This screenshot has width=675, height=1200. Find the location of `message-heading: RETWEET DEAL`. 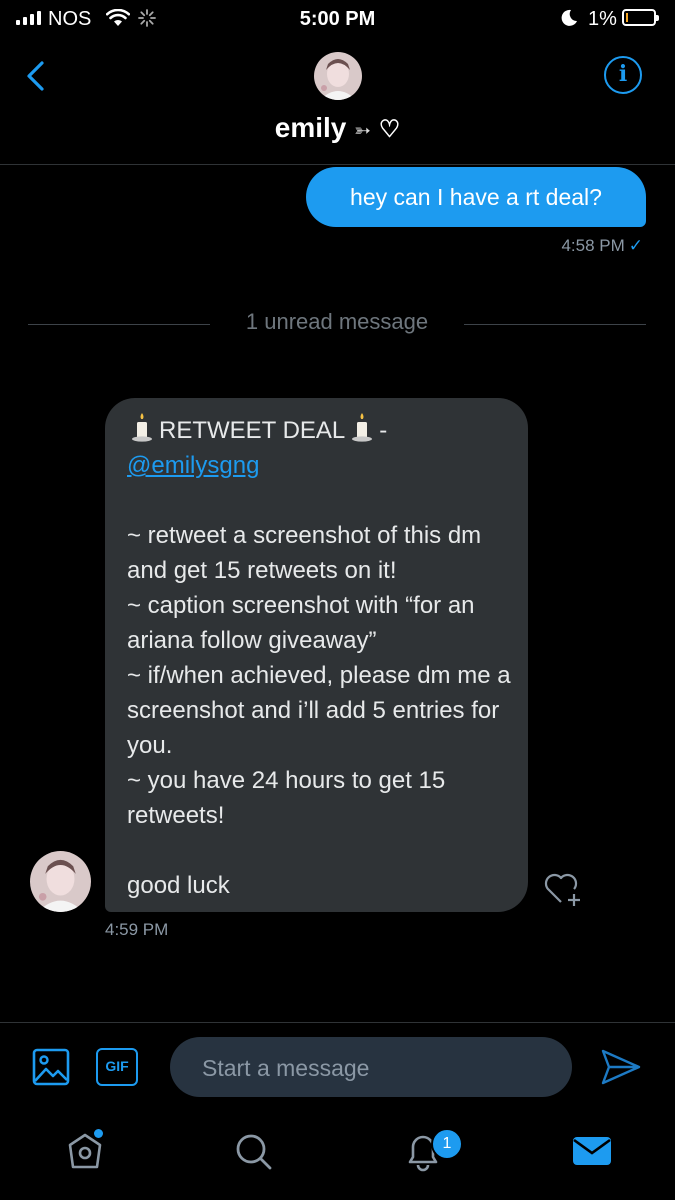

message-heading: RETWEET DEAL is located at coordinates (252, 430).